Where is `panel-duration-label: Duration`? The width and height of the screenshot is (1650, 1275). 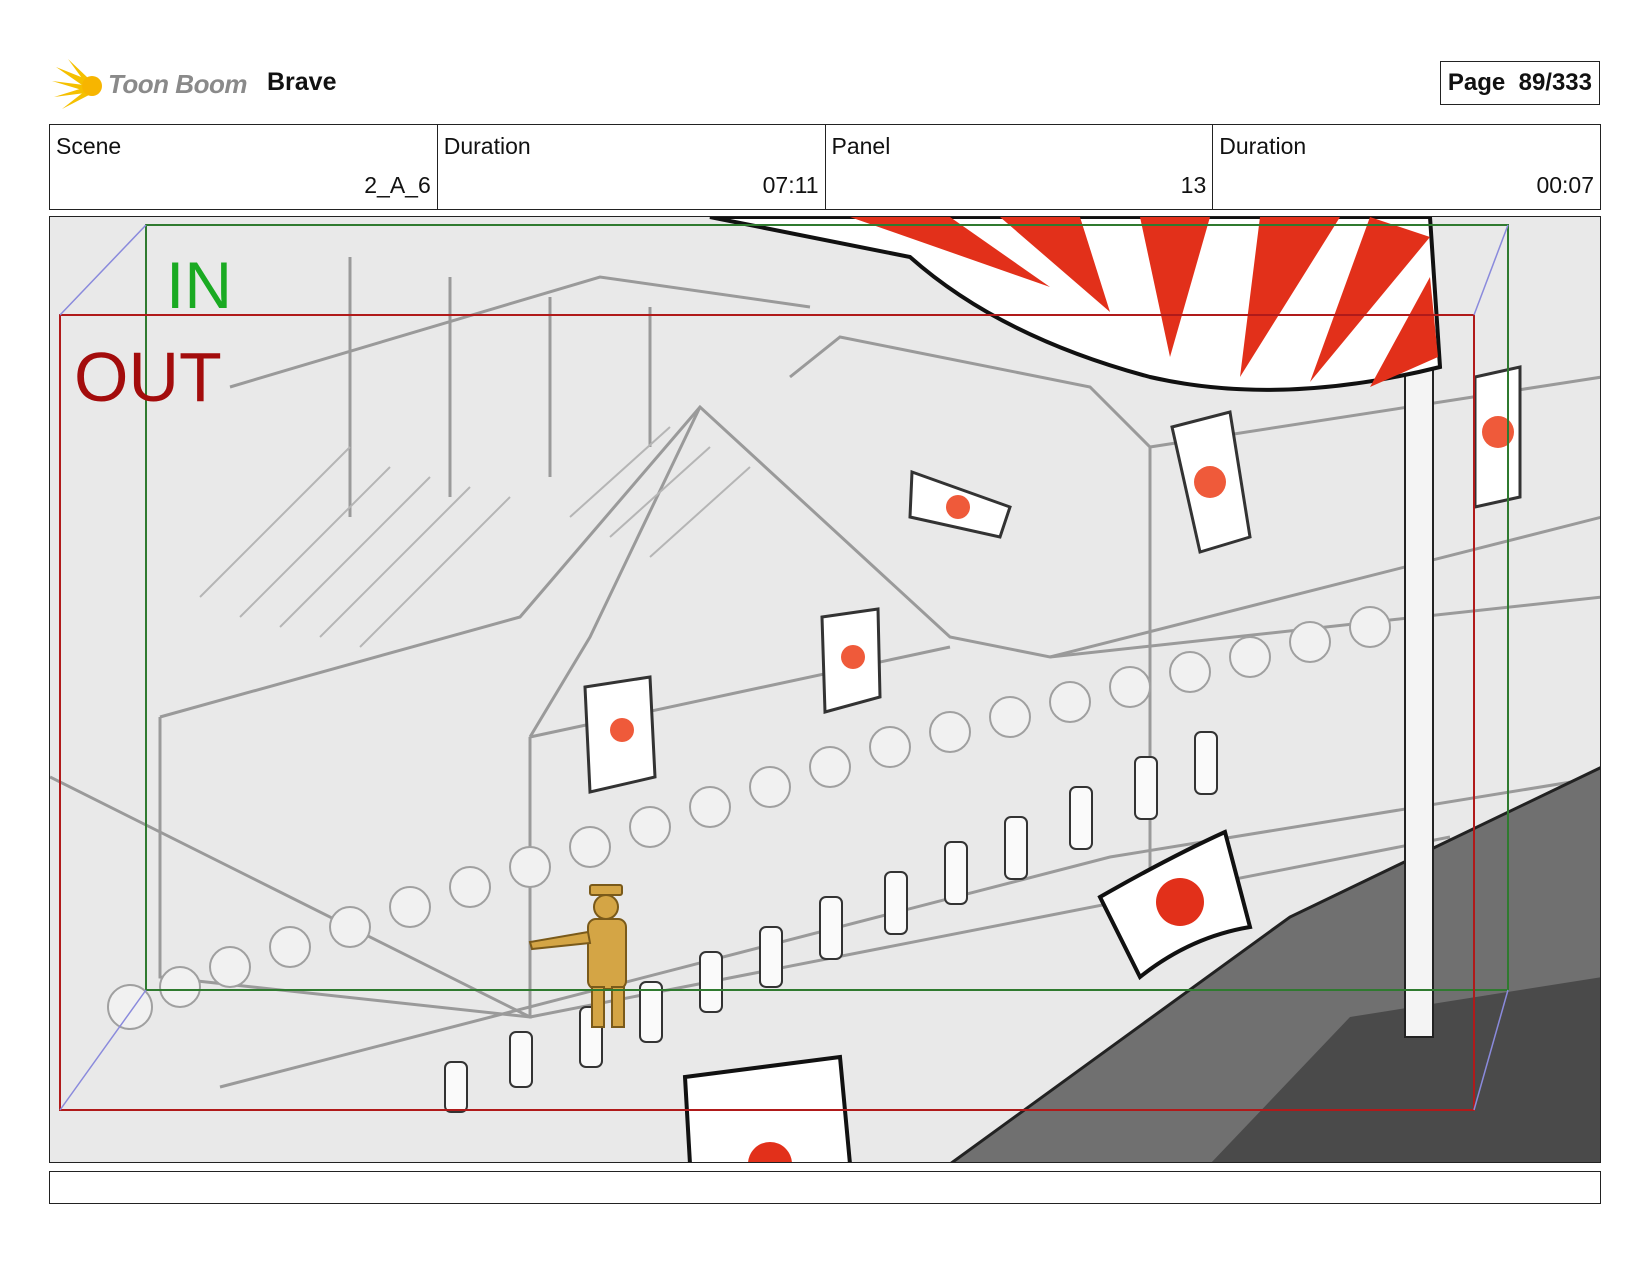
panel-duration-label: Duration is located at coordinates (1263, 146).